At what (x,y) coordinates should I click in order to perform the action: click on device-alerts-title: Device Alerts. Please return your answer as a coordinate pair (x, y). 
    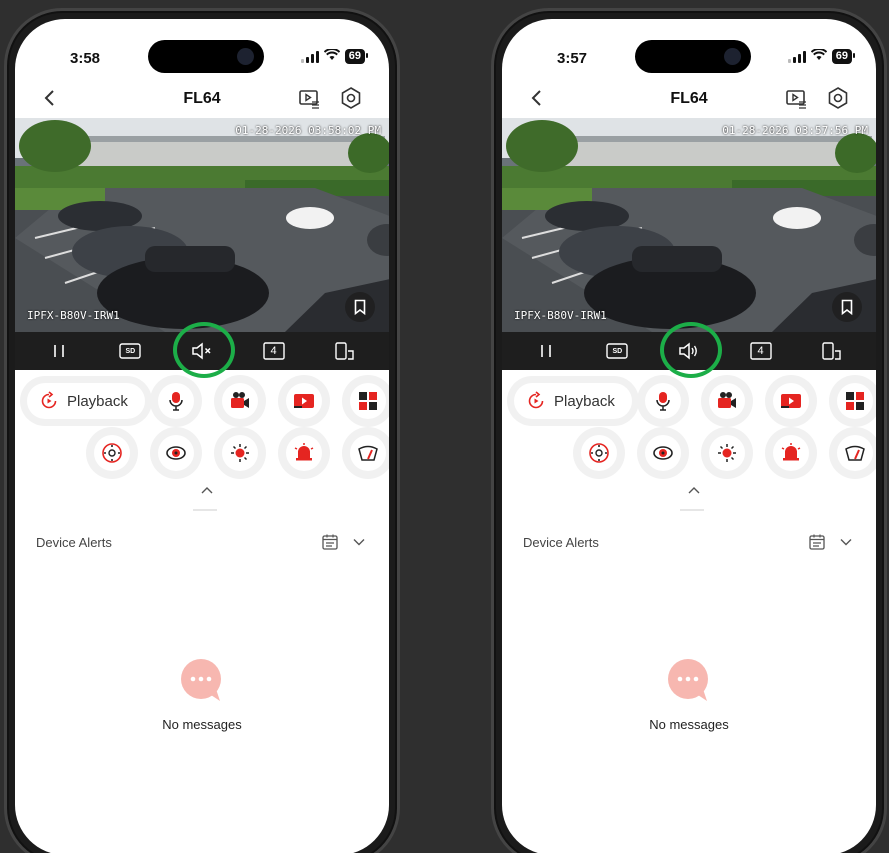
    Looking at the image, I should click on (561, 542).